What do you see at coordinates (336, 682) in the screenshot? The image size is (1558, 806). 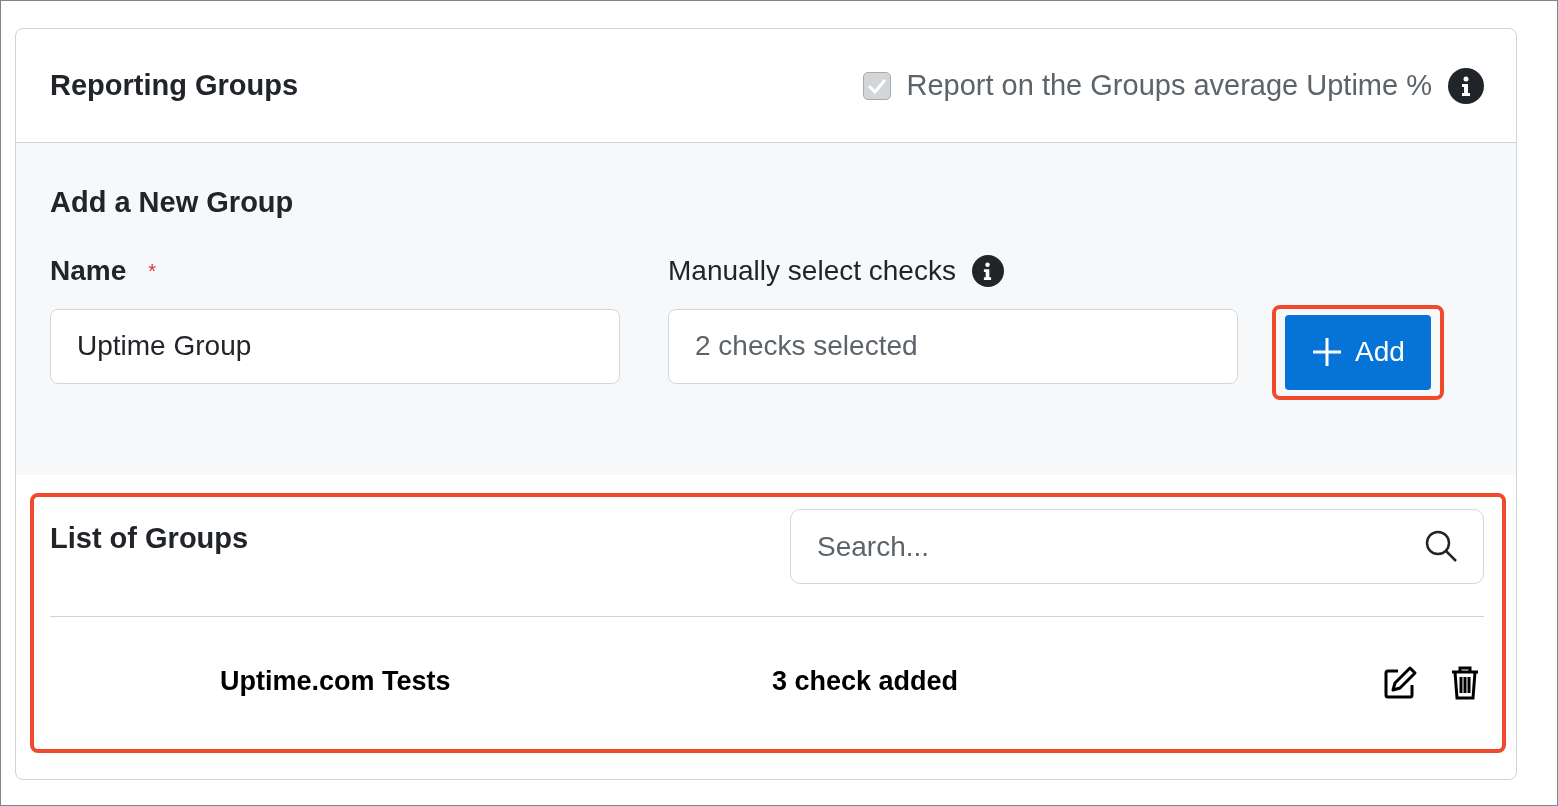 I see `group-name: Uptime.com Tests` at bounding box center [336, 682].